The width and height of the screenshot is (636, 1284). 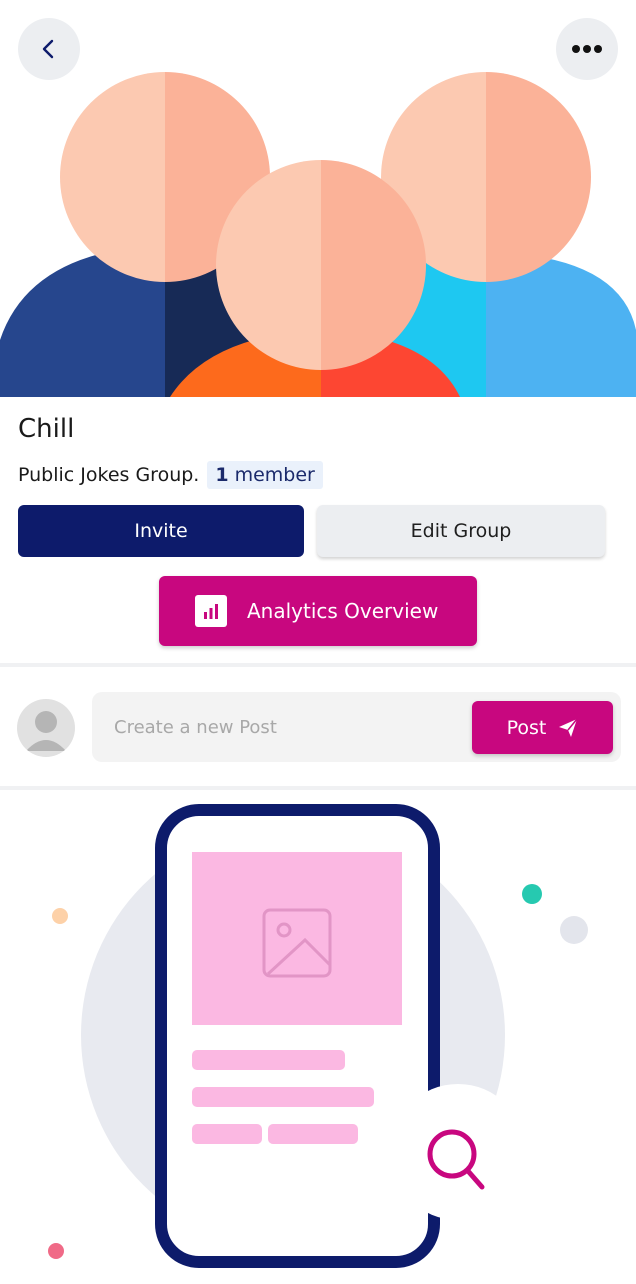 I want to click on group-info-row: Public Jokes Group. 1 member, so click(x=170, y=475).